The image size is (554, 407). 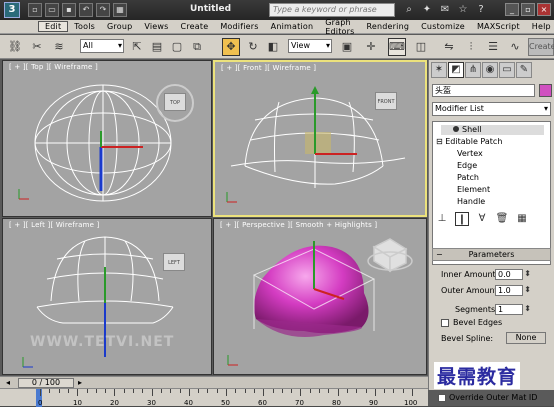 What do you see at coordinates (120, 10) in the screenshot?
I see `project-folder-icon: ▦` at bounding box center [120, 10].